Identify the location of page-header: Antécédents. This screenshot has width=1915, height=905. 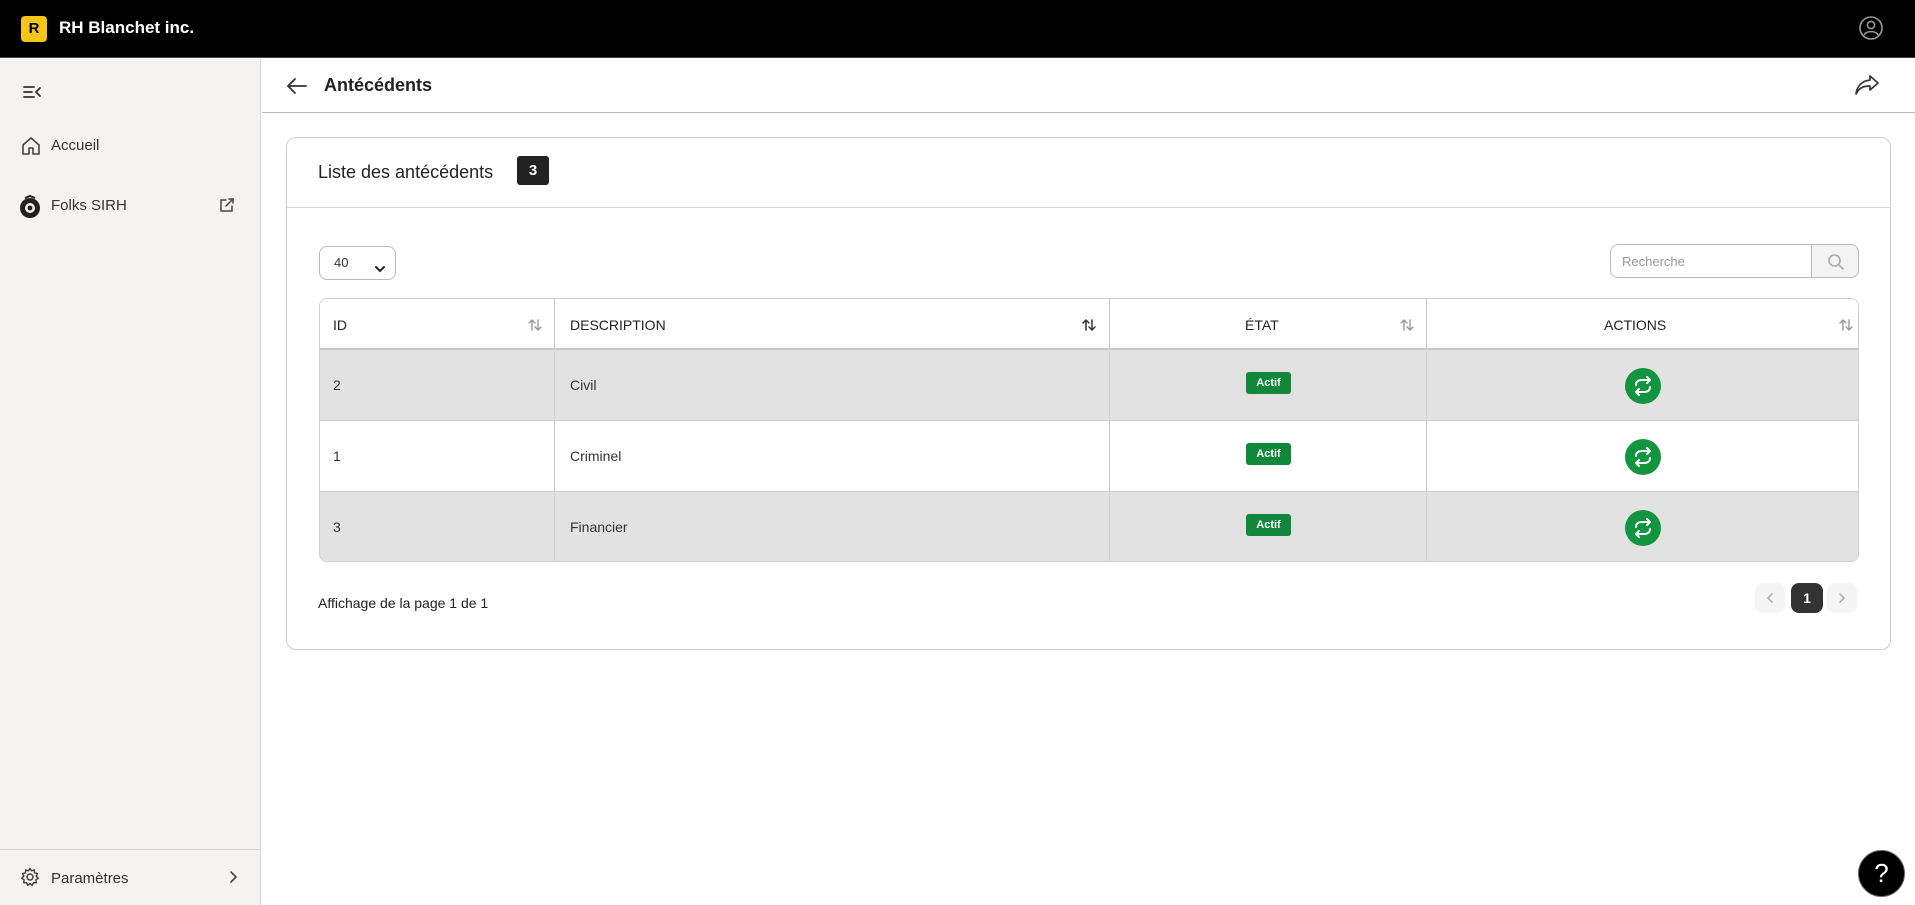
(1088, 86).